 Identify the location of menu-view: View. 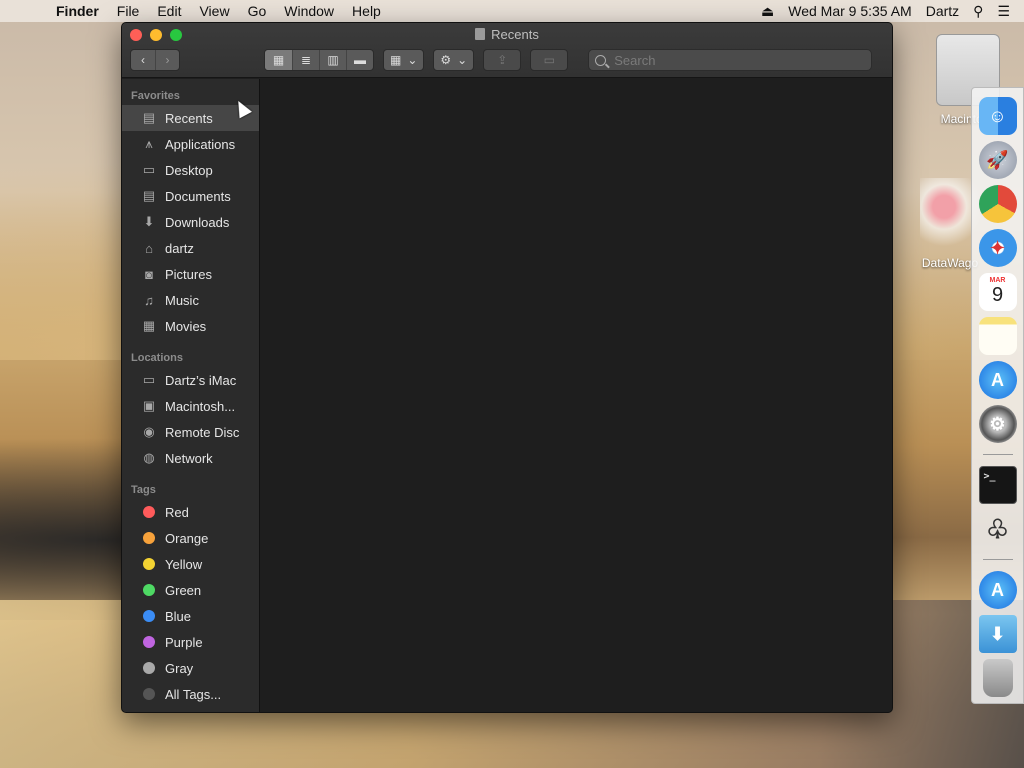
(214, 11).